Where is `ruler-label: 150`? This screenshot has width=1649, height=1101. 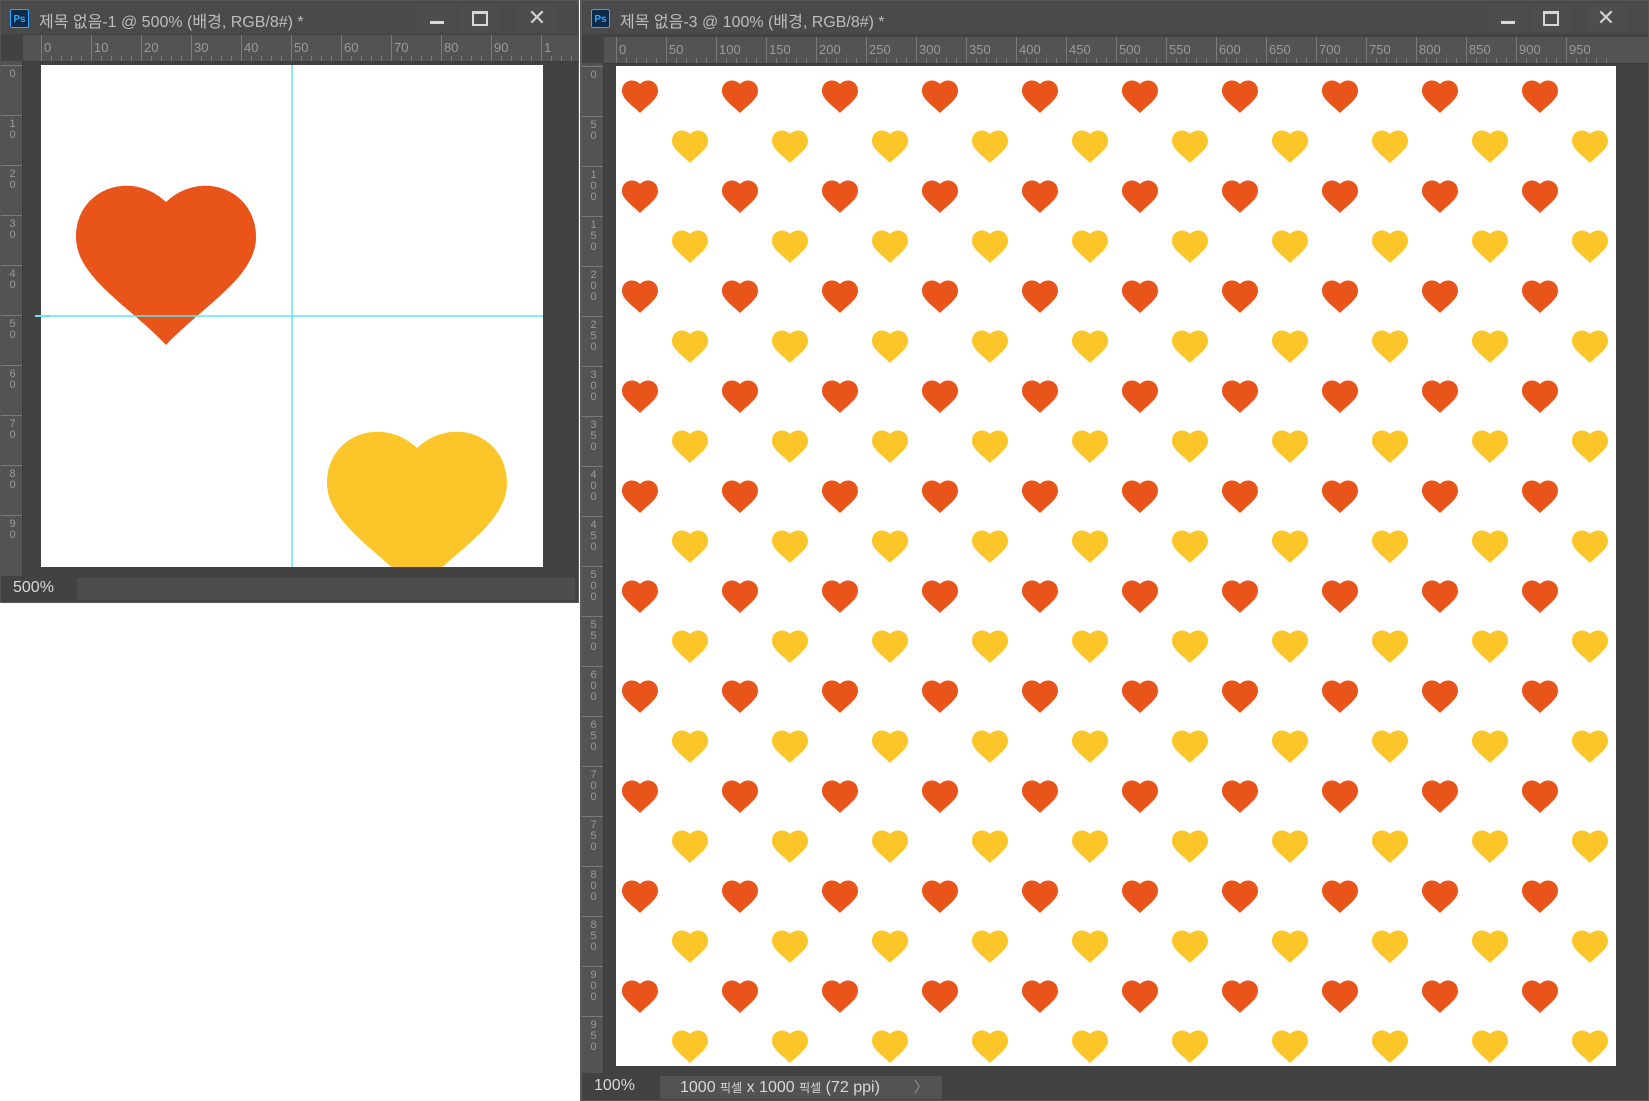
ruler-label: 150 is located at coordinates (780, 49).